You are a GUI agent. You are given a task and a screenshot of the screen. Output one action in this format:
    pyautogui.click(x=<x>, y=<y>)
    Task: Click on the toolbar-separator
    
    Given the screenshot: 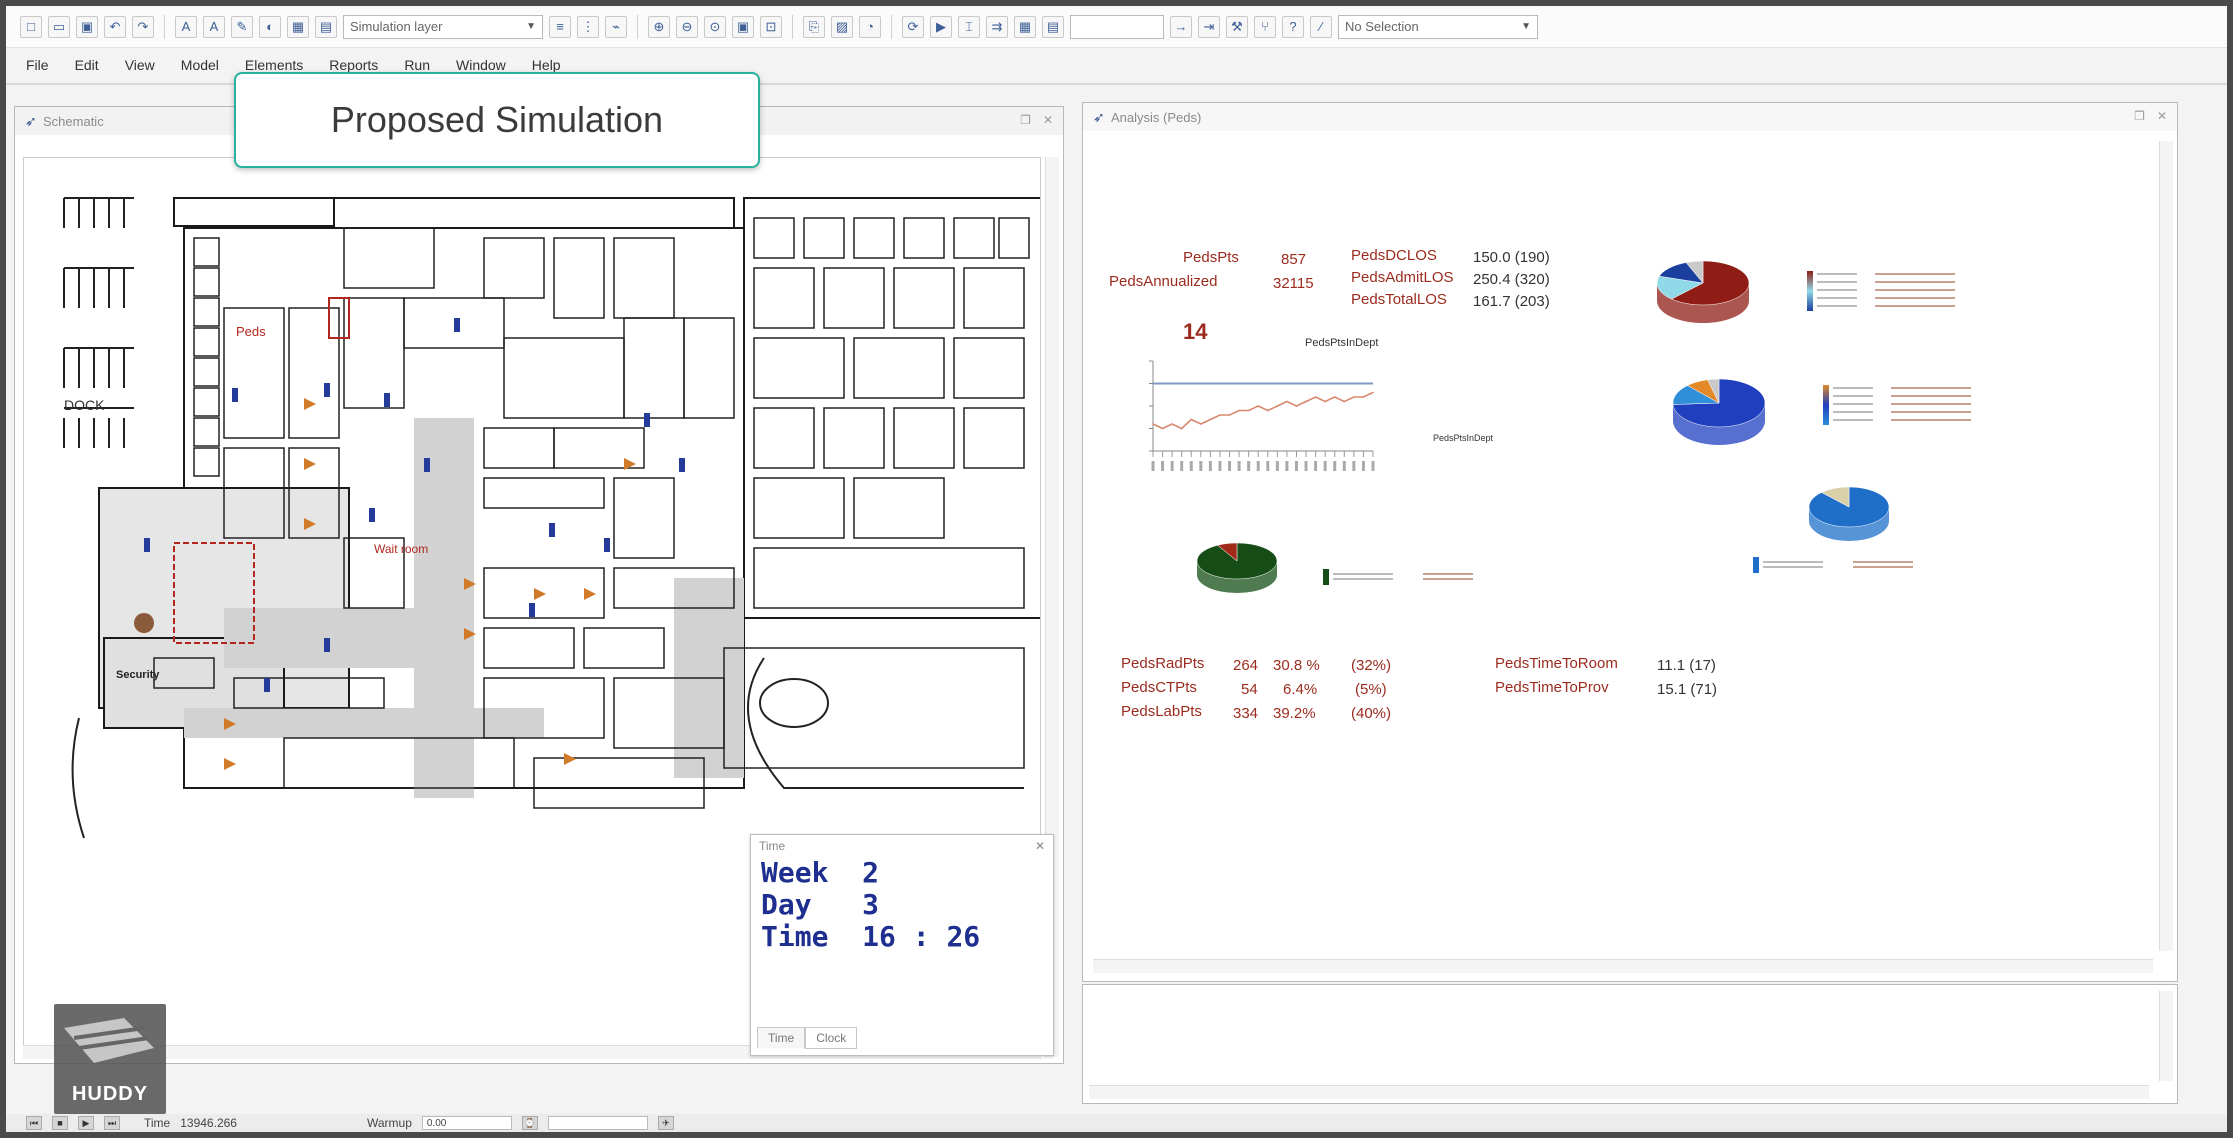 What is the action you would take?
    pyautogui.click(x=164, y=26)
    